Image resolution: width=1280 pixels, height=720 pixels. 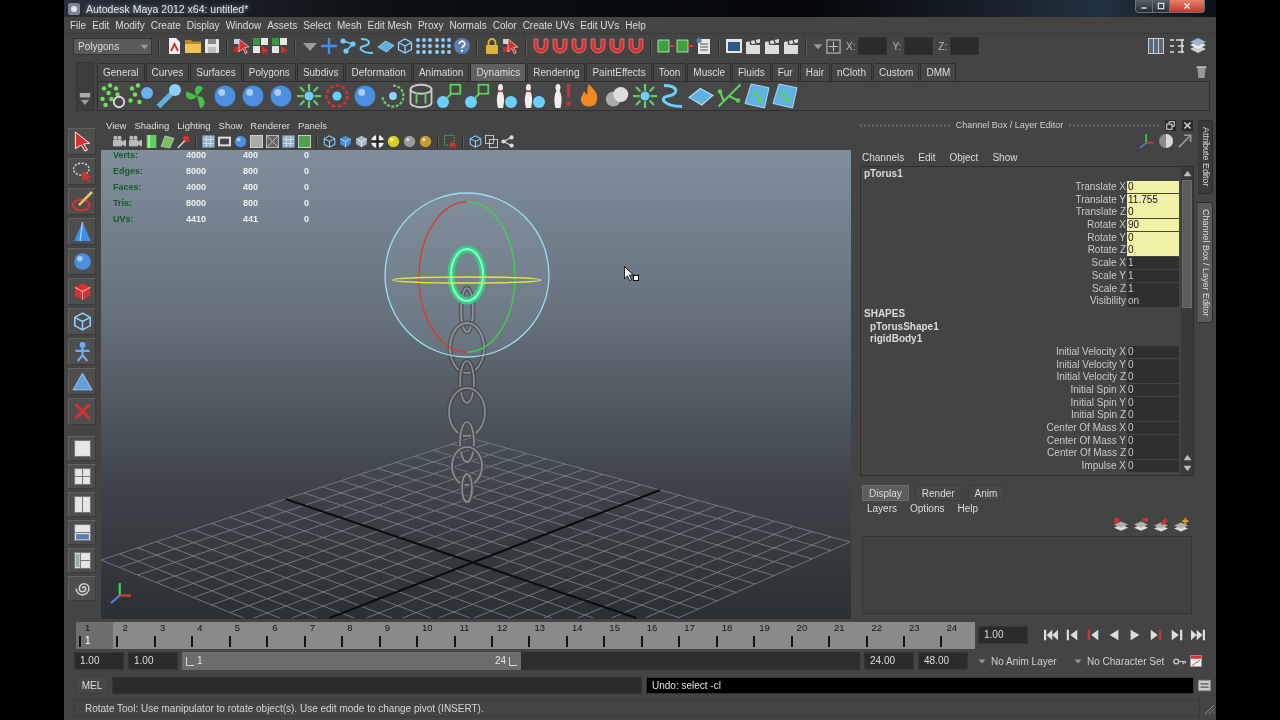 I want to click on curve-icon, so click(x=673, y=96).